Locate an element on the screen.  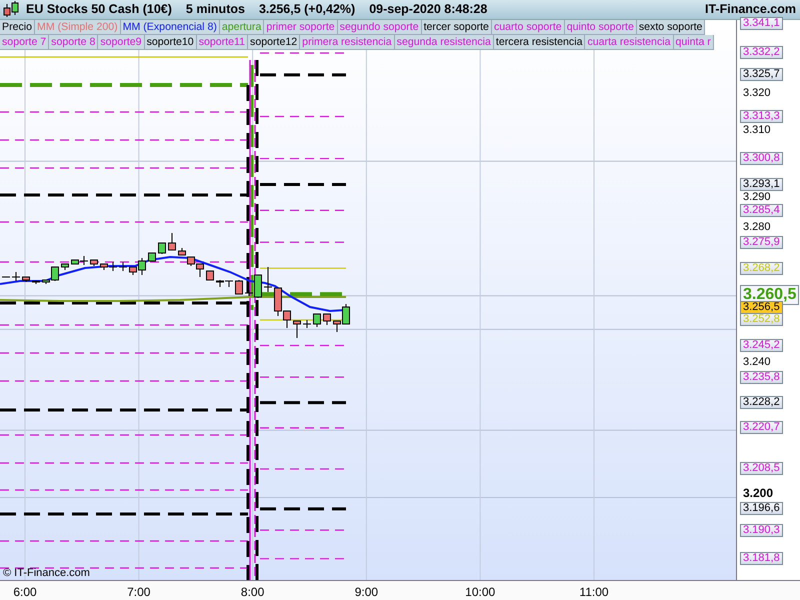
price-tag: 3.208,5 is located at coordinates (761, 469).